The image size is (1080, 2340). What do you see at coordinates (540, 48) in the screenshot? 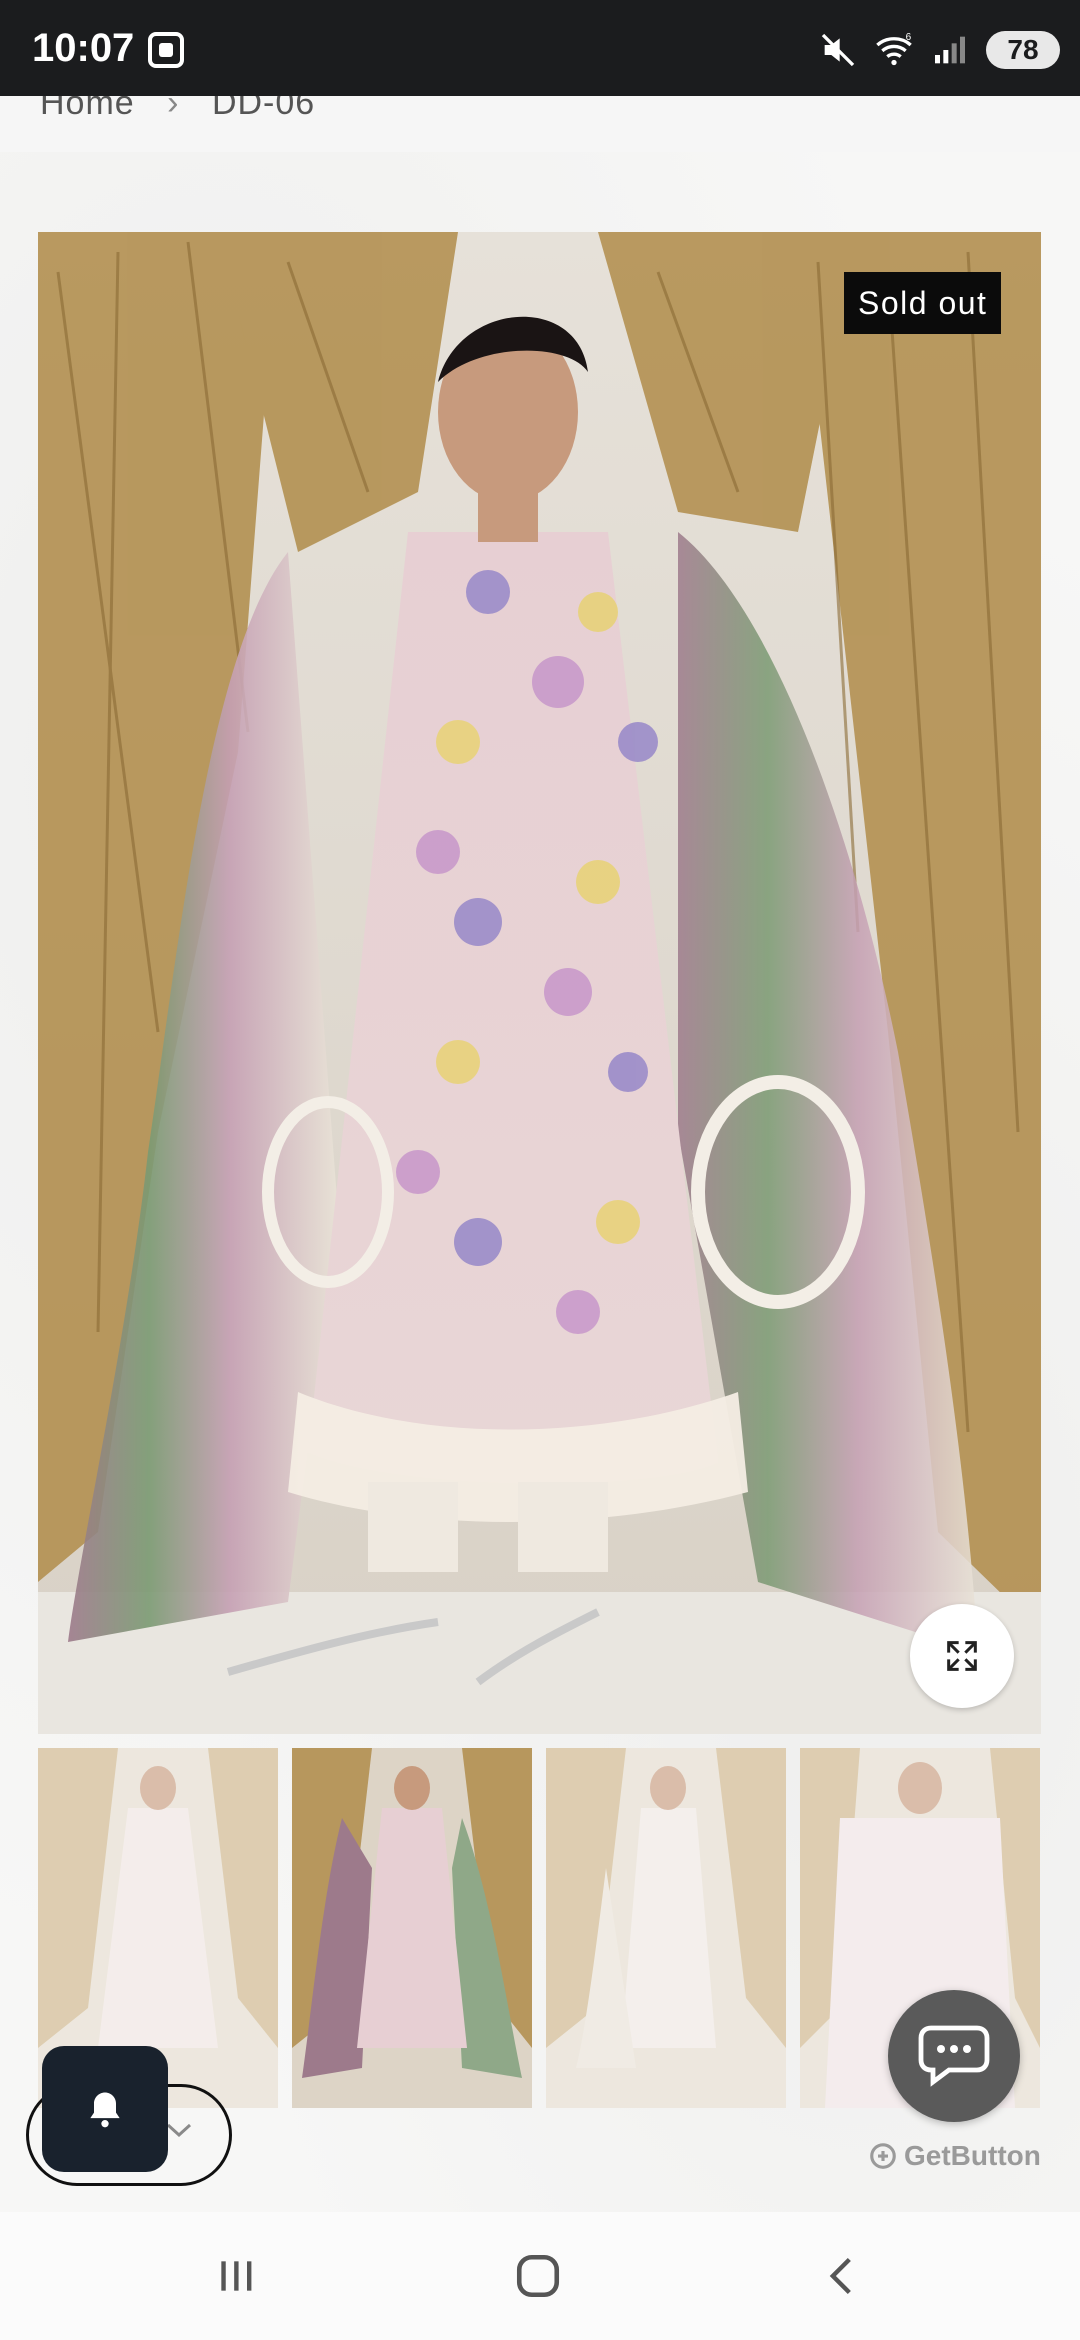
I see `status-bar: 10:07 6 78` at bounding box center [540, 48].